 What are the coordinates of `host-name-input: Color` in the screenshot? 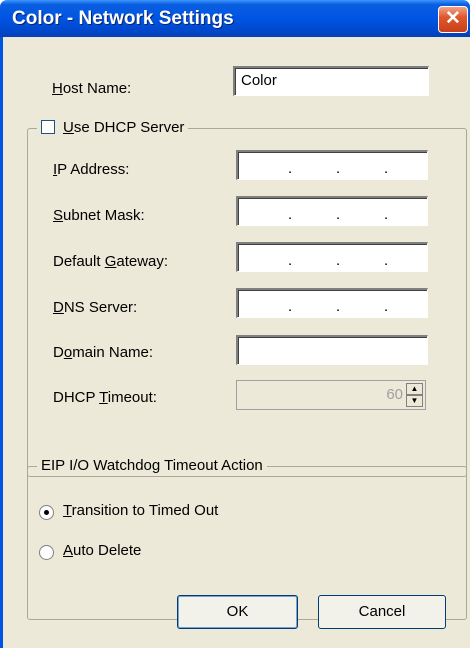 It's located at (331, 81).